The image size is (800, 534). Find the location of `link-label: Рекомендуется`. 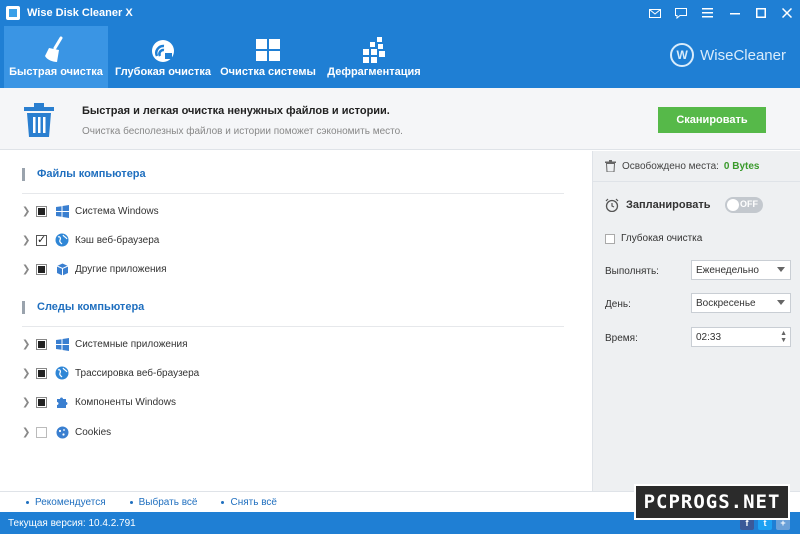

link-label: Рекомендуется is located at coordinates (70, 502).